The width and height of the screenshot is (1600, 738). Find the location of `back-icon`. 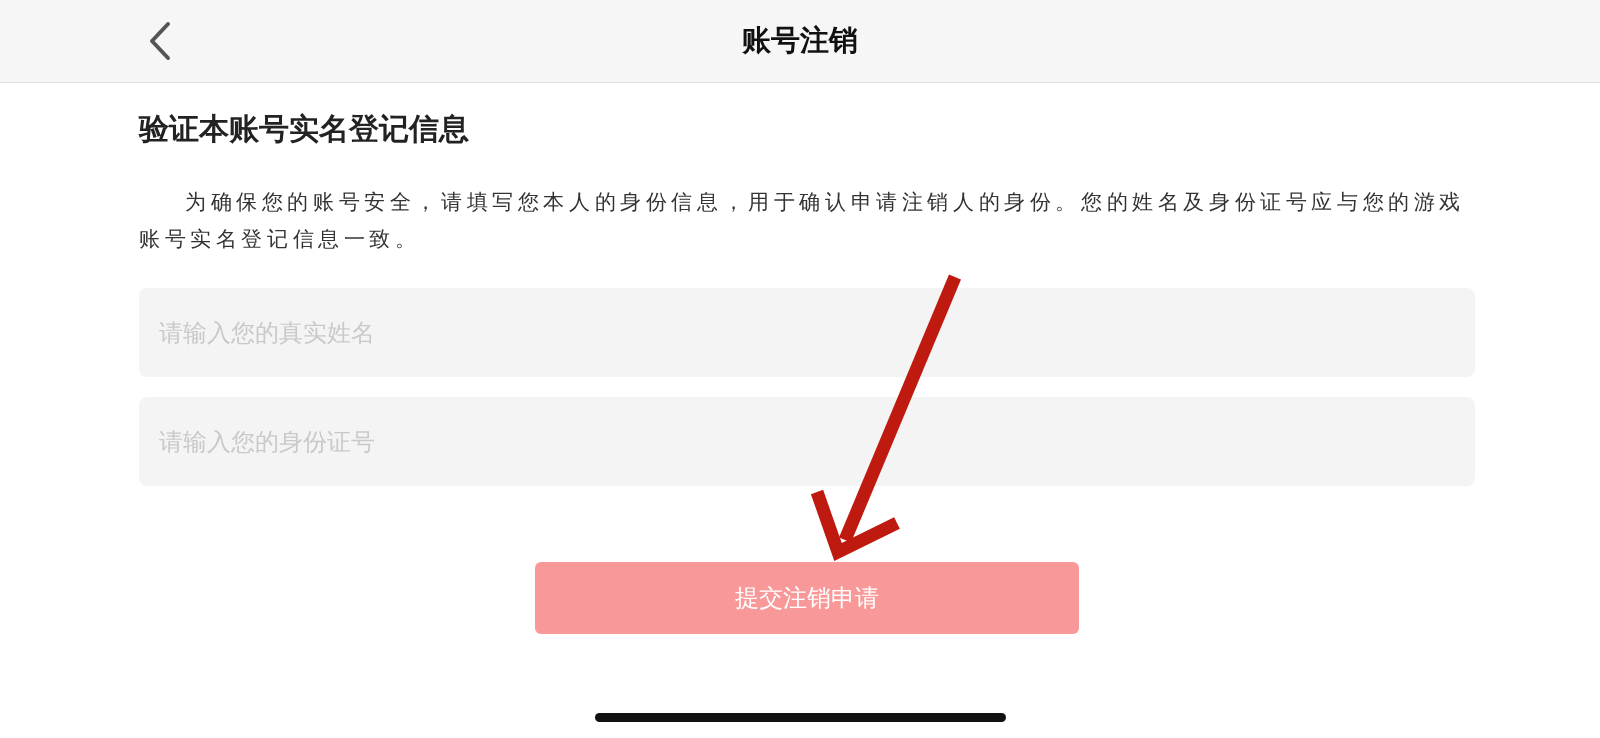

back-icon is located at coordinates (160, 41).